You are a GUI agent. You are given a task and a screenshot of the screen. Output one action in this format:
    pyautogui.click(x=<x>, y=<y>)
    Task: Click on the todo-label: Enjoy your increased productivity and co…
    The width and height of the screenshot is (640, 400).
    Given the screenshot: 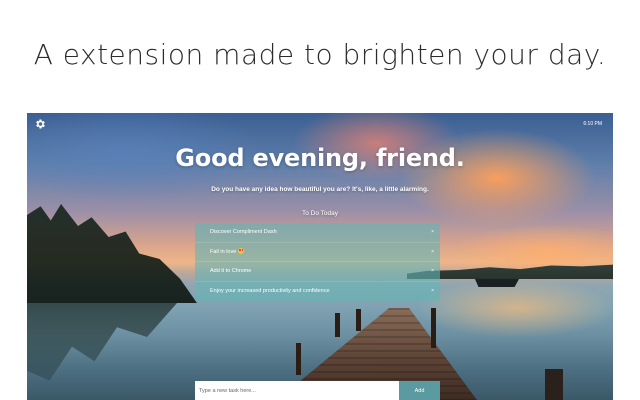 What is the action you would take?
    pyautogui.click(x=270, y=290)
    